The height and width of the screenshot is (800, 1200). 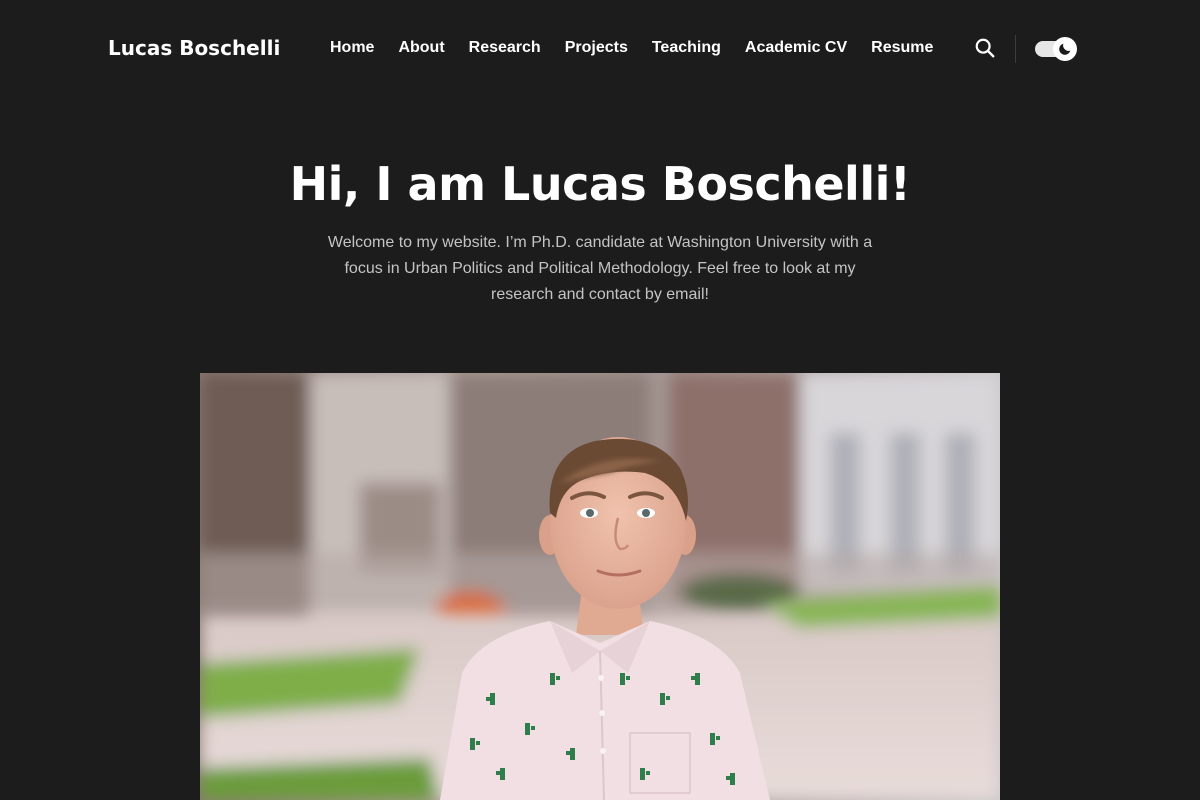 I want to click on nav-link-research: Research, so click(x=505, y=48).